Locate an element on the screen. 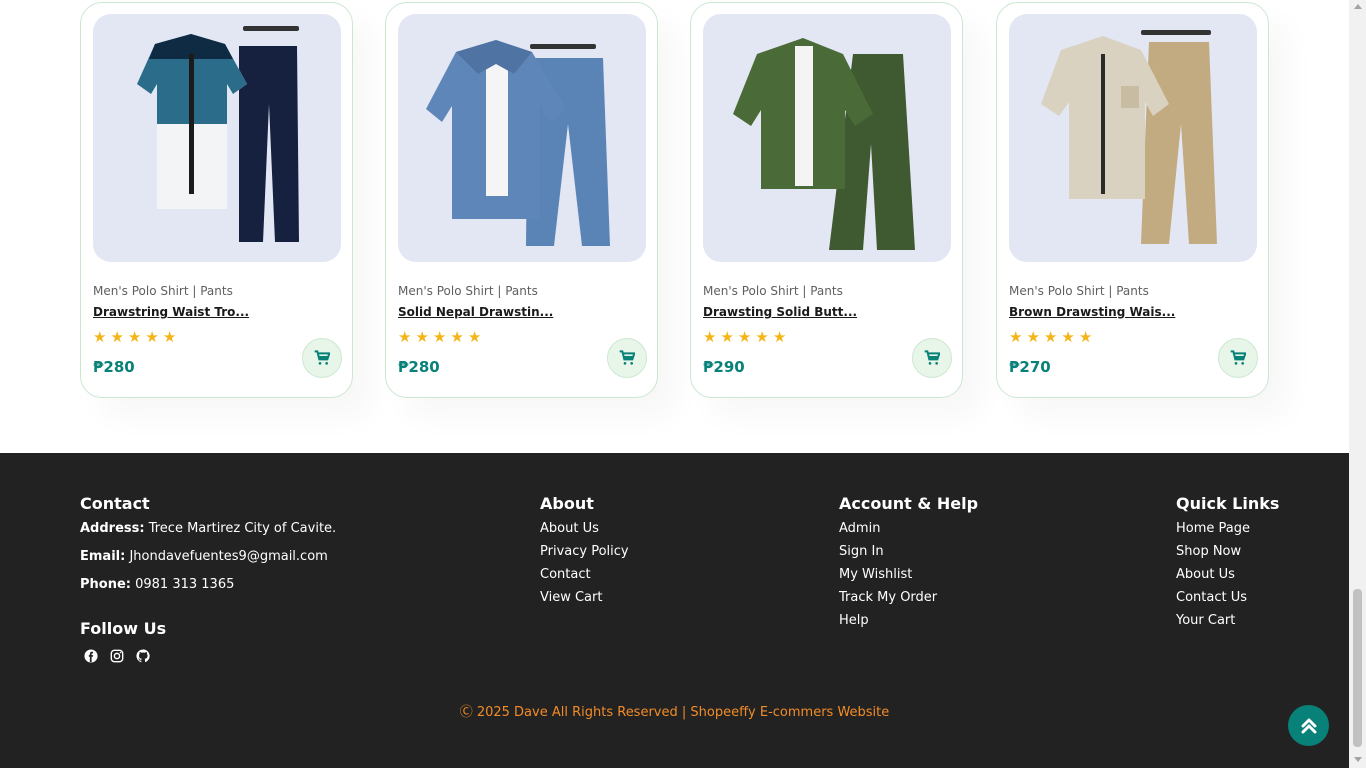 The width and height of the screenshot is (1366, 768). account-heading: Account & Help is located at coordinates (909, 503).